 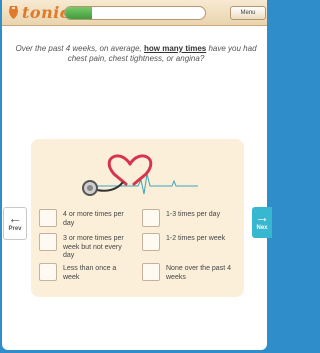 I want to click on option-label: Less than once a week, so click(x=90, y=273).